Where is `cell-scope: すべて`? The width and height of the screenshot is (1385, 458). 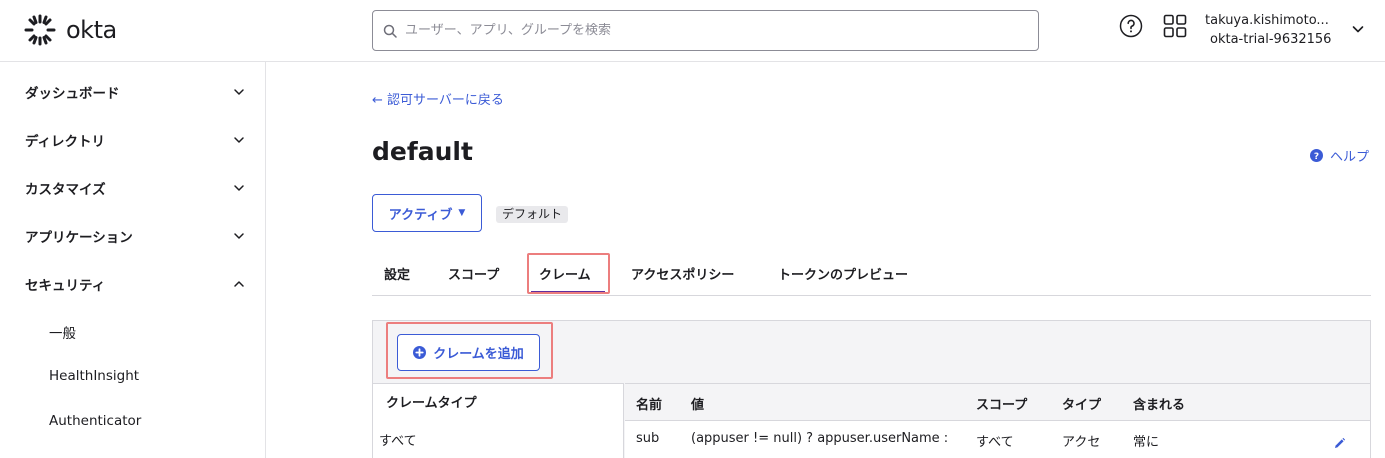
cell-scope: すべて is located at coordinates (995, 442).